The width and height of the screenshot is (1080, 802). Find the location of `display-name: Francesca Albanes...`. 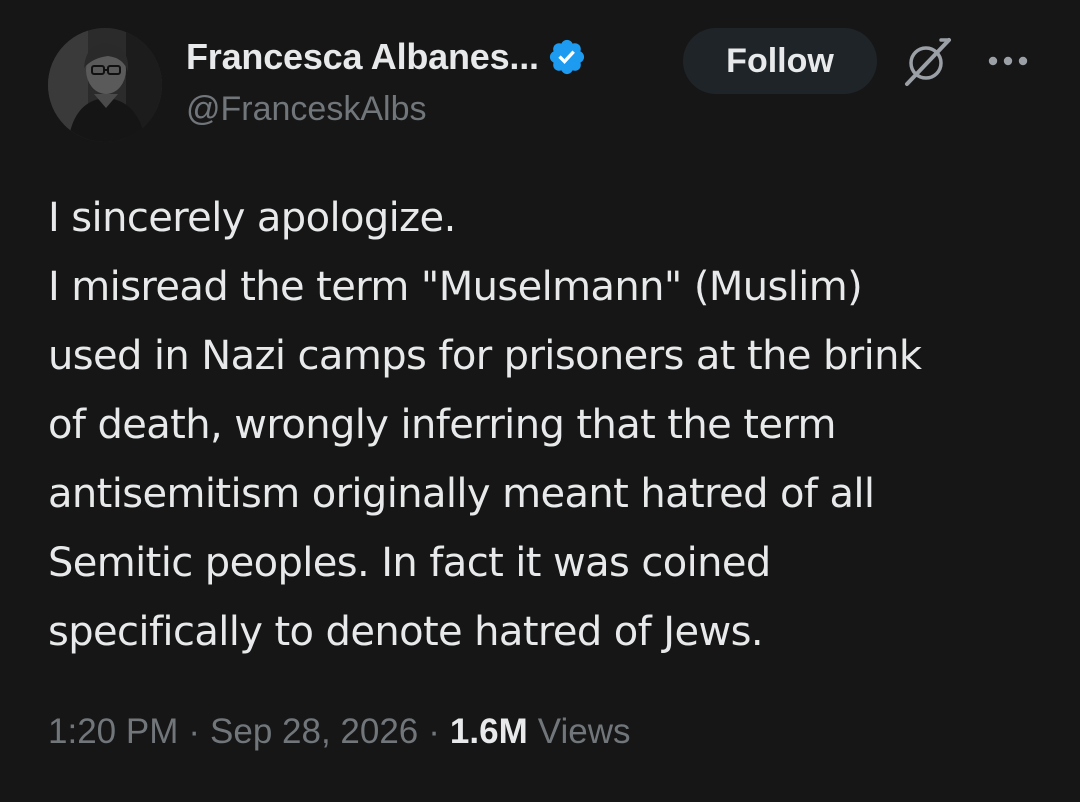

display-name: Francesca Albanes... is located at coordinates (362, 57).